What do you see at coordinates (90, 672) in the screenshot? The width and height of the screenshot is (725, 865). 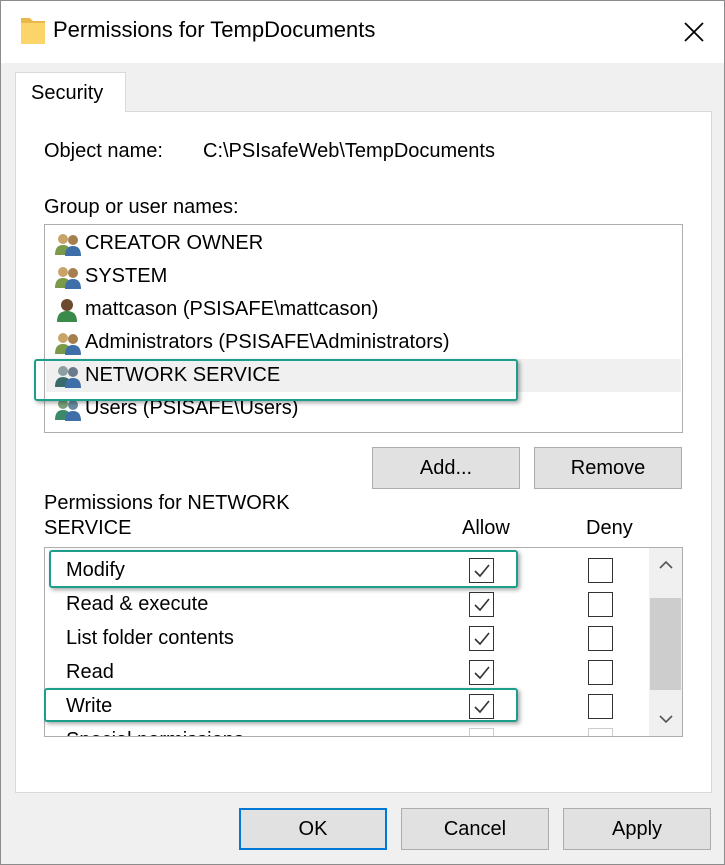 I see `permission-name: Read` at bounding box center [90, 672].